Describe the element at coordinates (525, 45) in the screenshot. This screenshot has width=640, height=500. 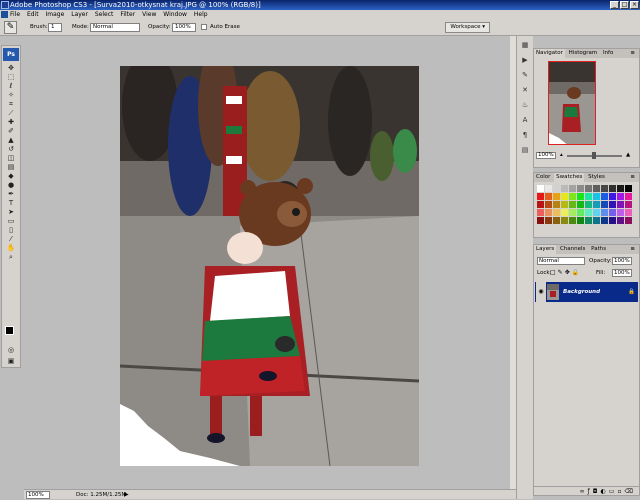
I see `history-panel-icon: ▦` at that location.